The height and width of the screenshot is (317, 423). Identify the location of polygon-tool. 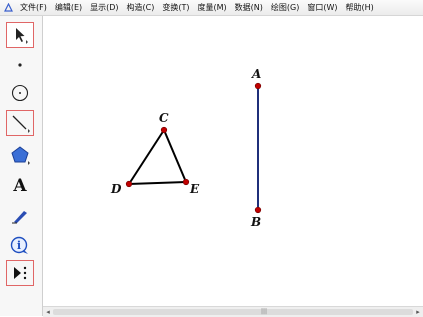
(20, 155).